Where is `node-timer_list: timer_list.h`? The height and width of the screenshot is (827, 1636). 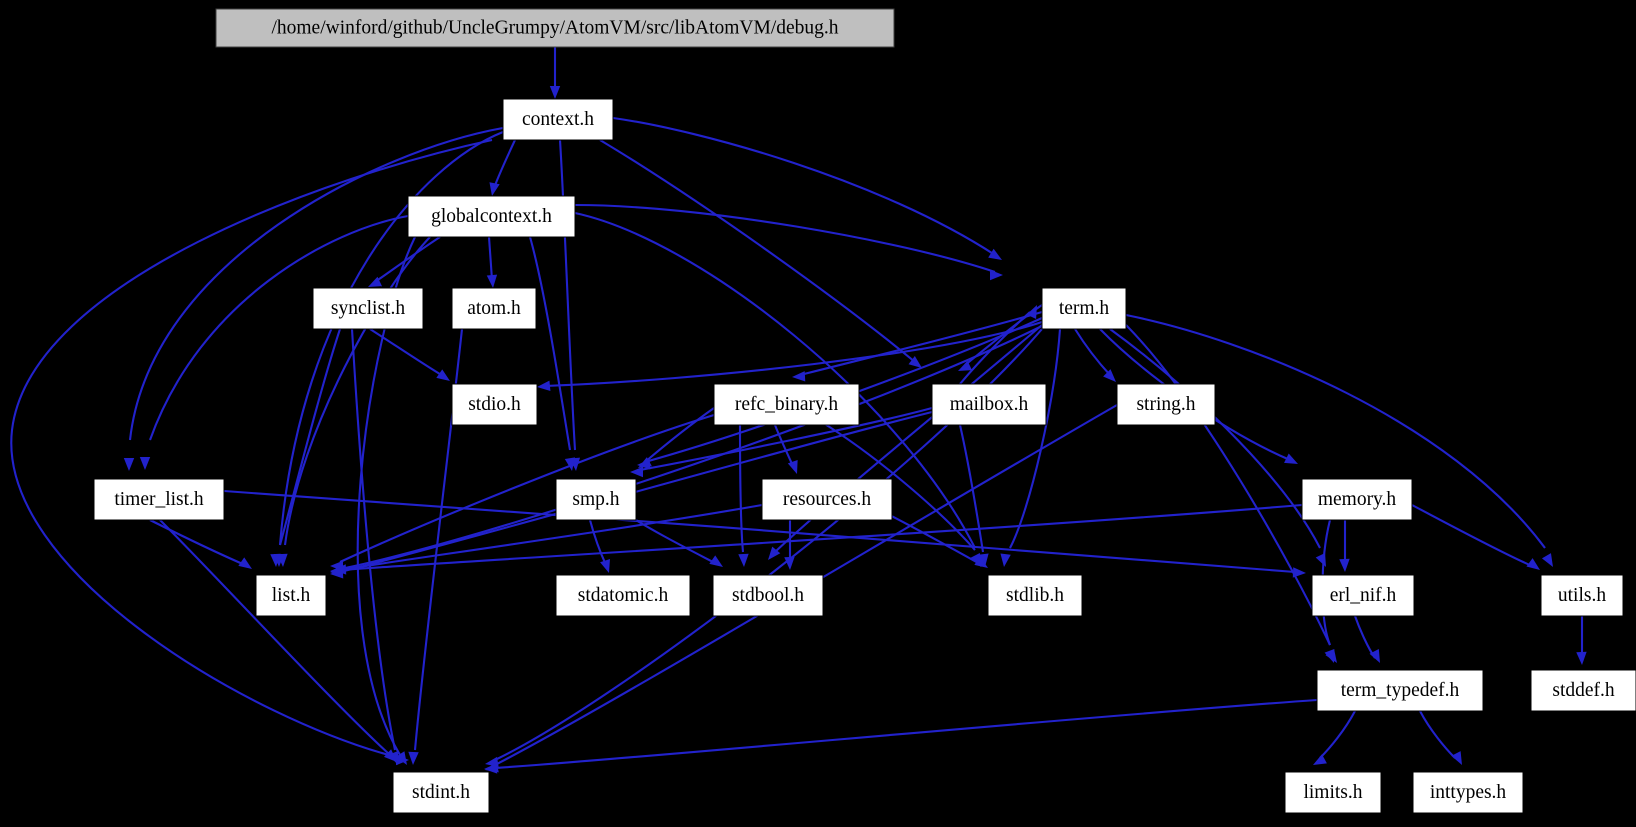
node-timer_list: timer_list.h is located at coordinates (159, 499).